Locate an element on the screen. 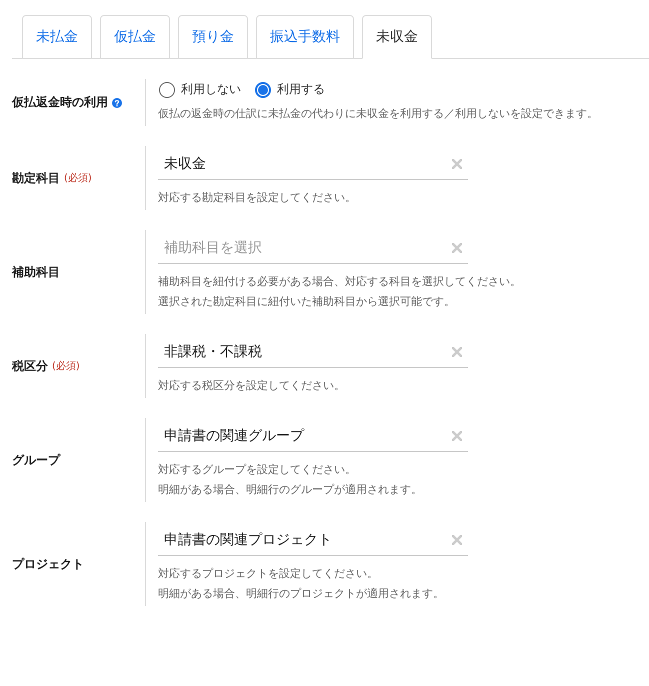 The image size is (649, 686). radio-option: 利用する is located at coordinates (290, 89).